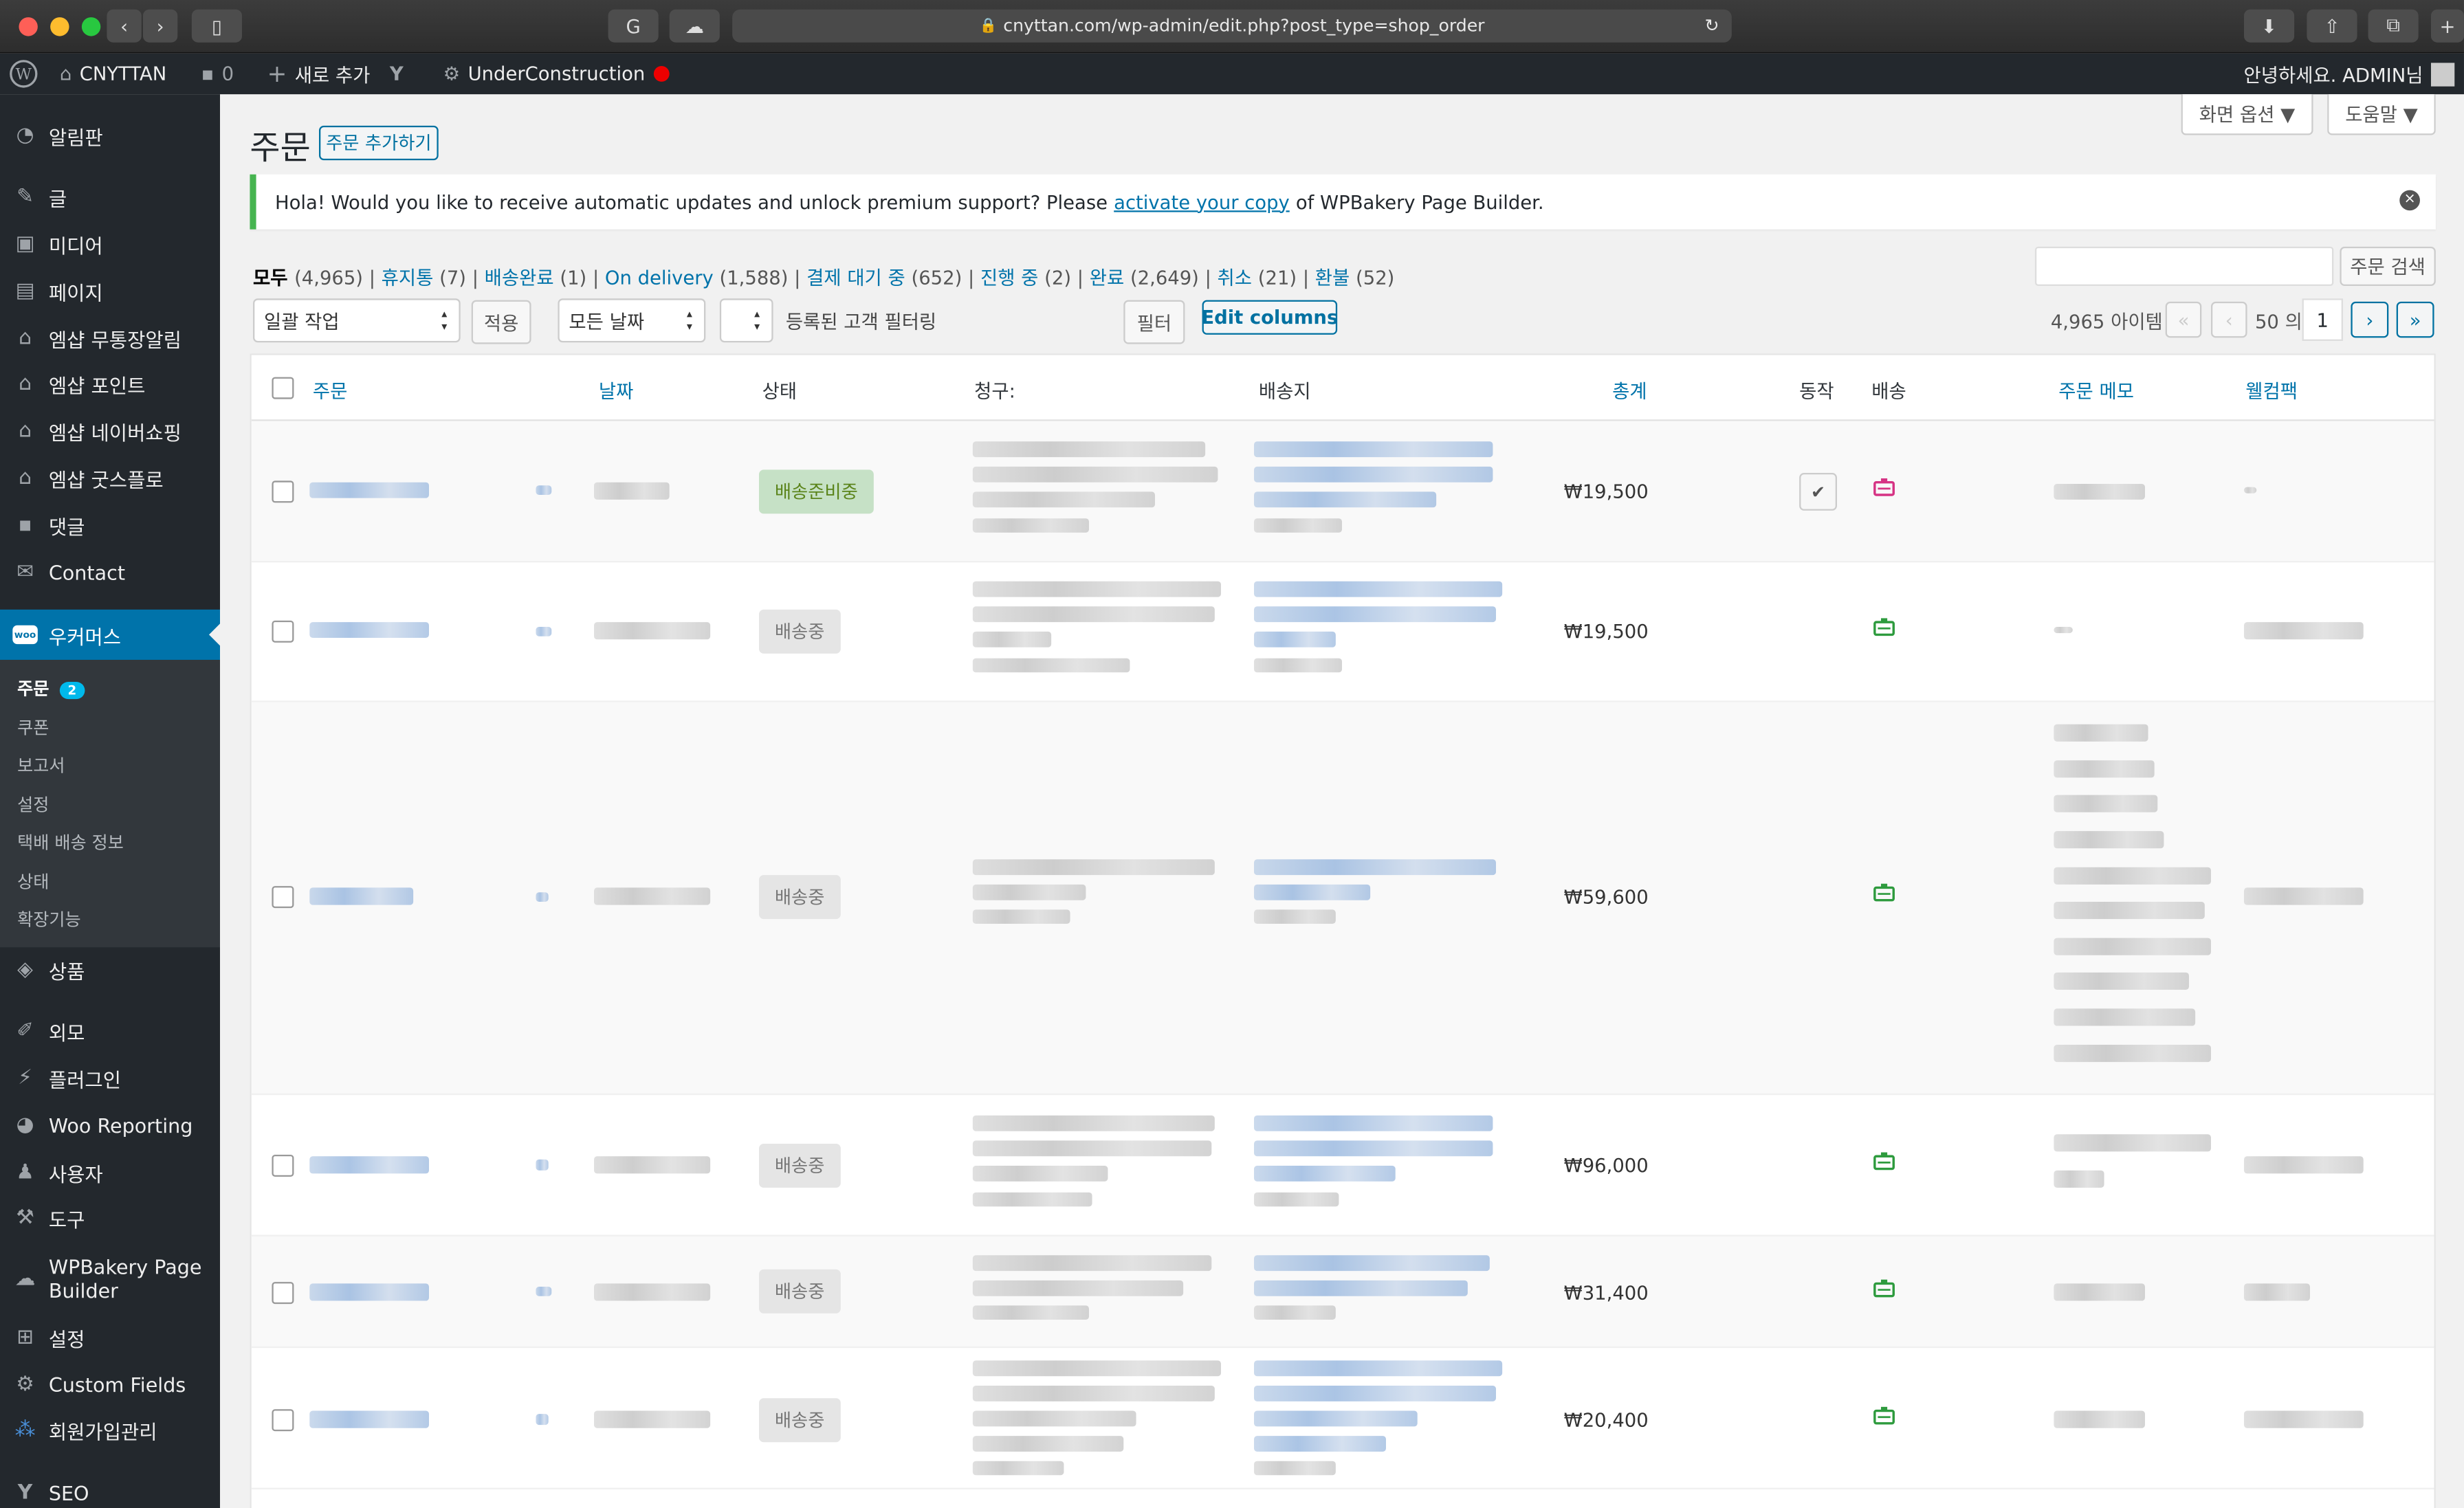 This screenshot has height=1508, width=2464. I want to click on filter-on-delivery: On delivery (1,588), so click(697, 278).